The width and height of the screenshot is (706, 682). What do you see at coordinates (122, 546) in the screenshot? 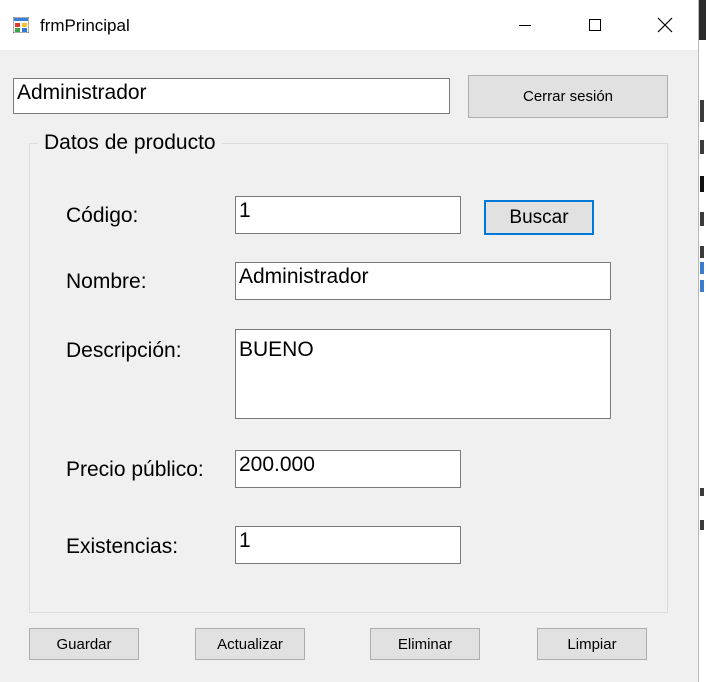
I see `stock-label: Existencias:` at bounding box center [122, 546].